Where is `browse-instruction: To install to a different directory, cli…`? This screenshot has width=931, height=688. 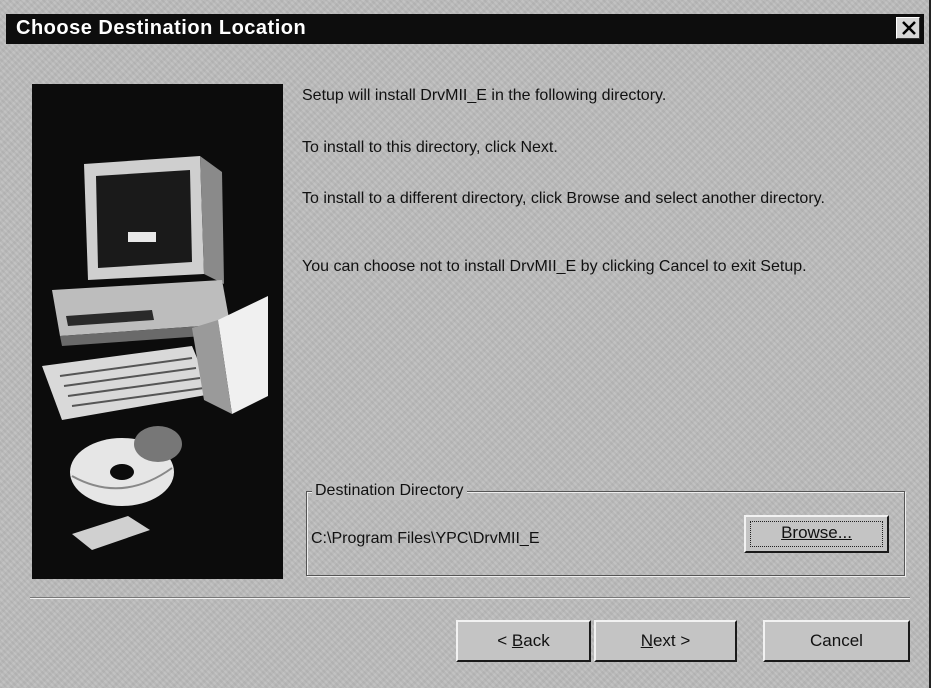 browse-instruction: To install to a different directory, cli… is located at coordinates (563, 198).